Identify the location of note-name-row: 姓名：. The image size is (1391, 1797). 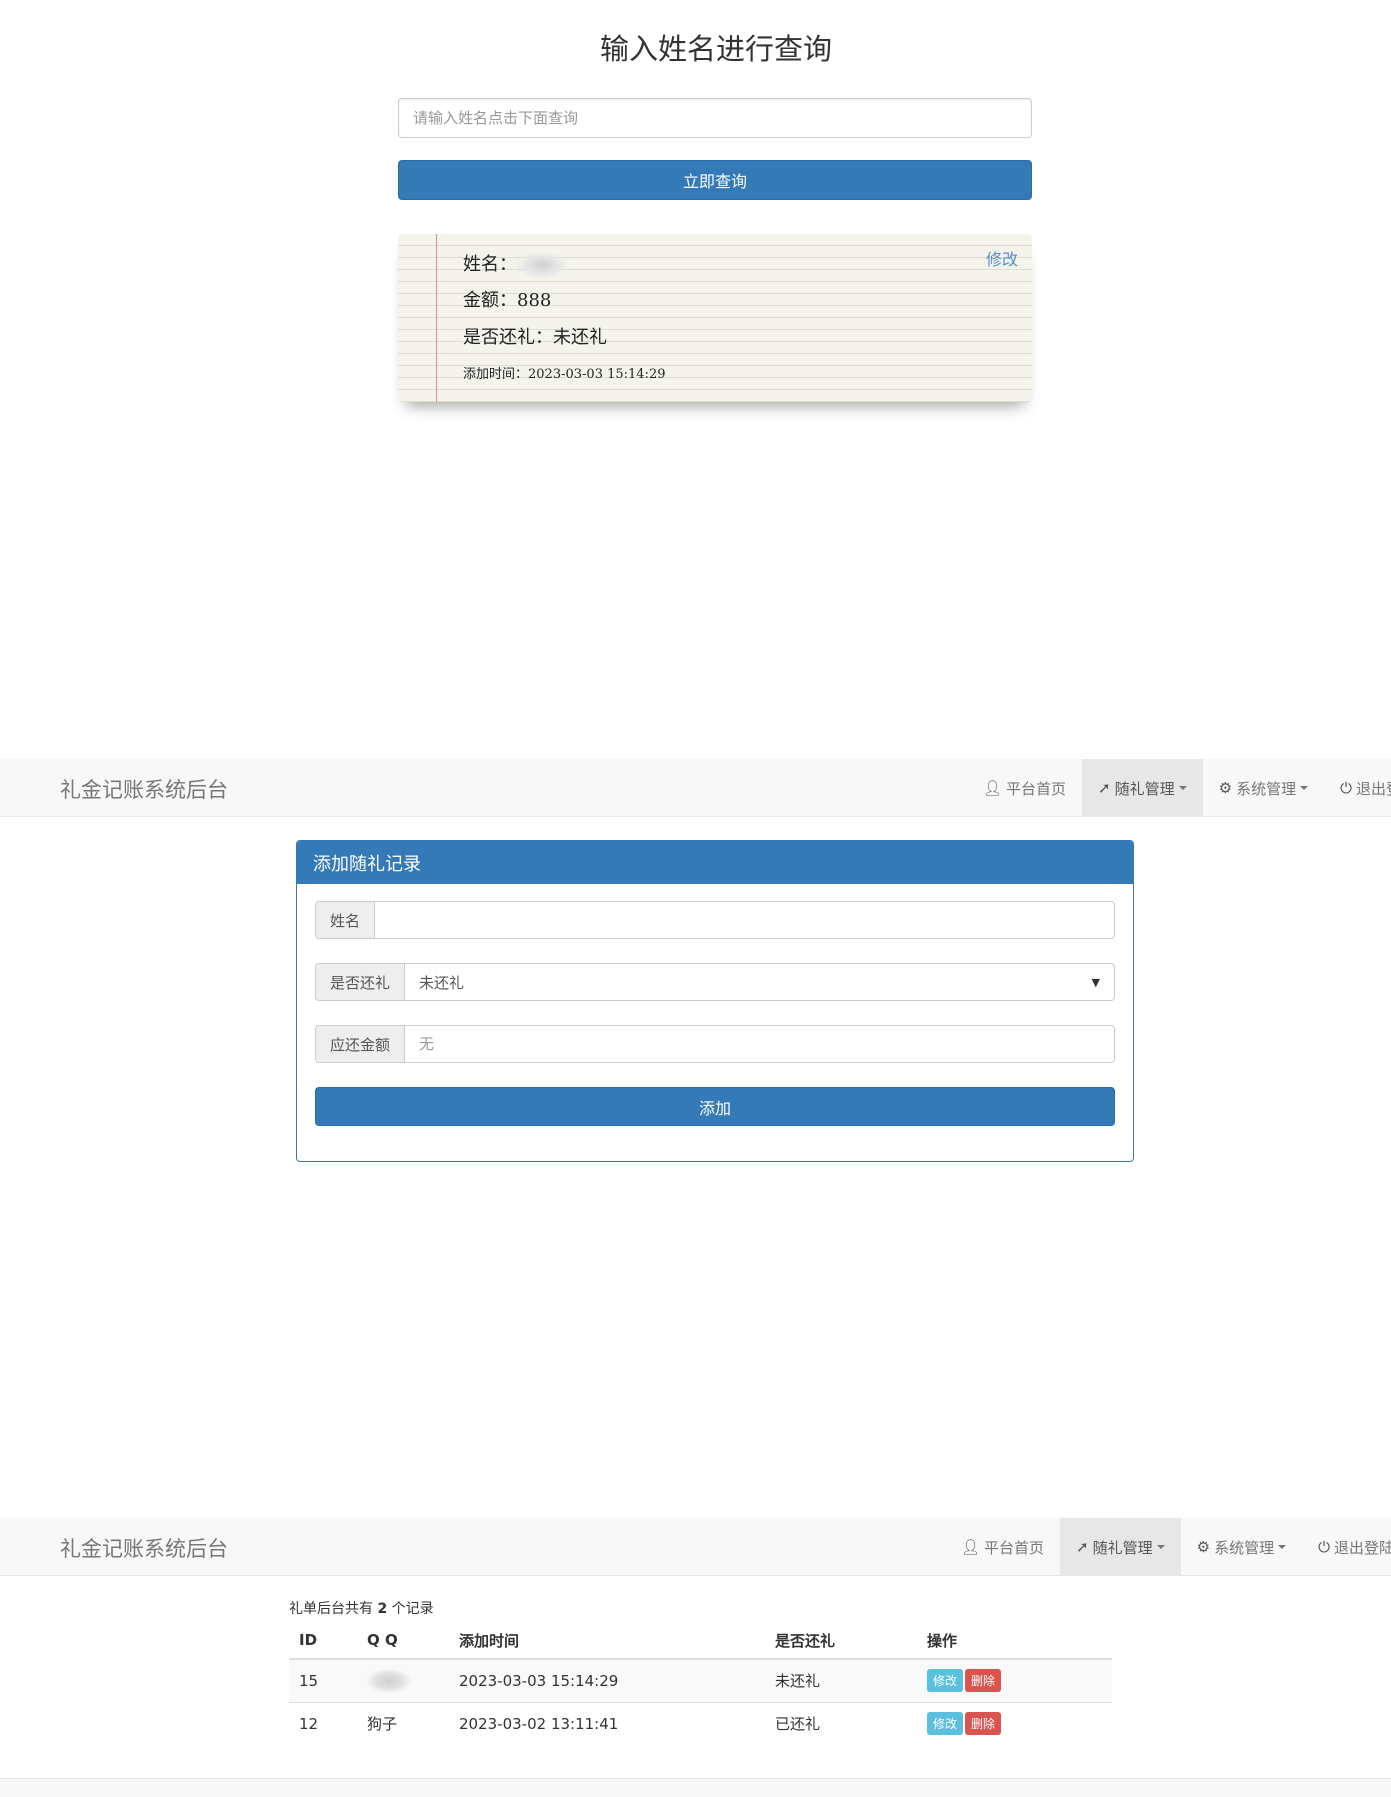
(515, 264).